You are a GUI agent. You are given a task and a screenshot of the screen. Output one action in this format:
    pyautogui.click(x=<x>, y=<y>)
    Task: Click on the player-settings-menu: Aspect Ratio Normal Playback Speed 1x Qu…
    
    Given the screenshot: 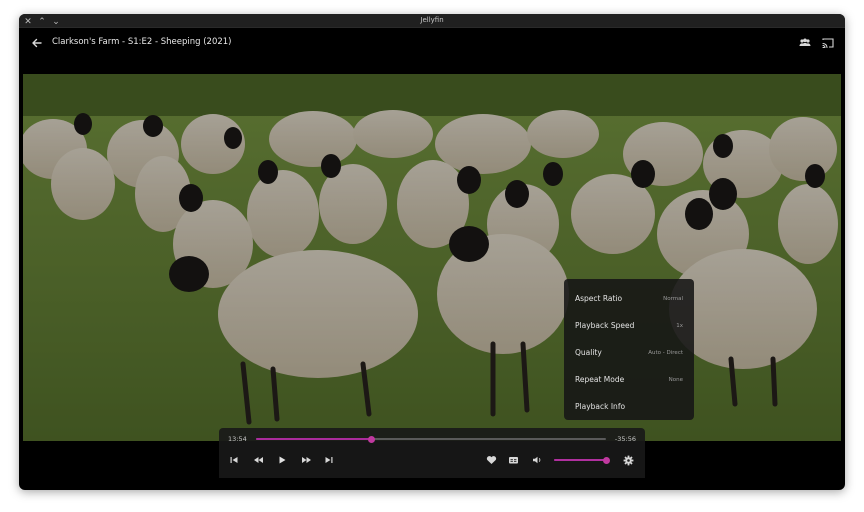 What is the action you would take?
    pyautogui.click(x=629, y=349)
    